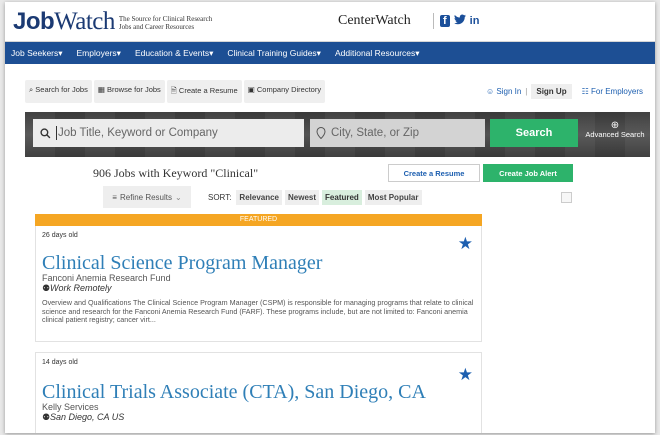 This screenshot has height=435, width=660. What do you see at coordinates (58, 91) in the screenshot?
I see `search-jobs-button: ⌕ Search for Jobs` at bounding box center [58, 91].